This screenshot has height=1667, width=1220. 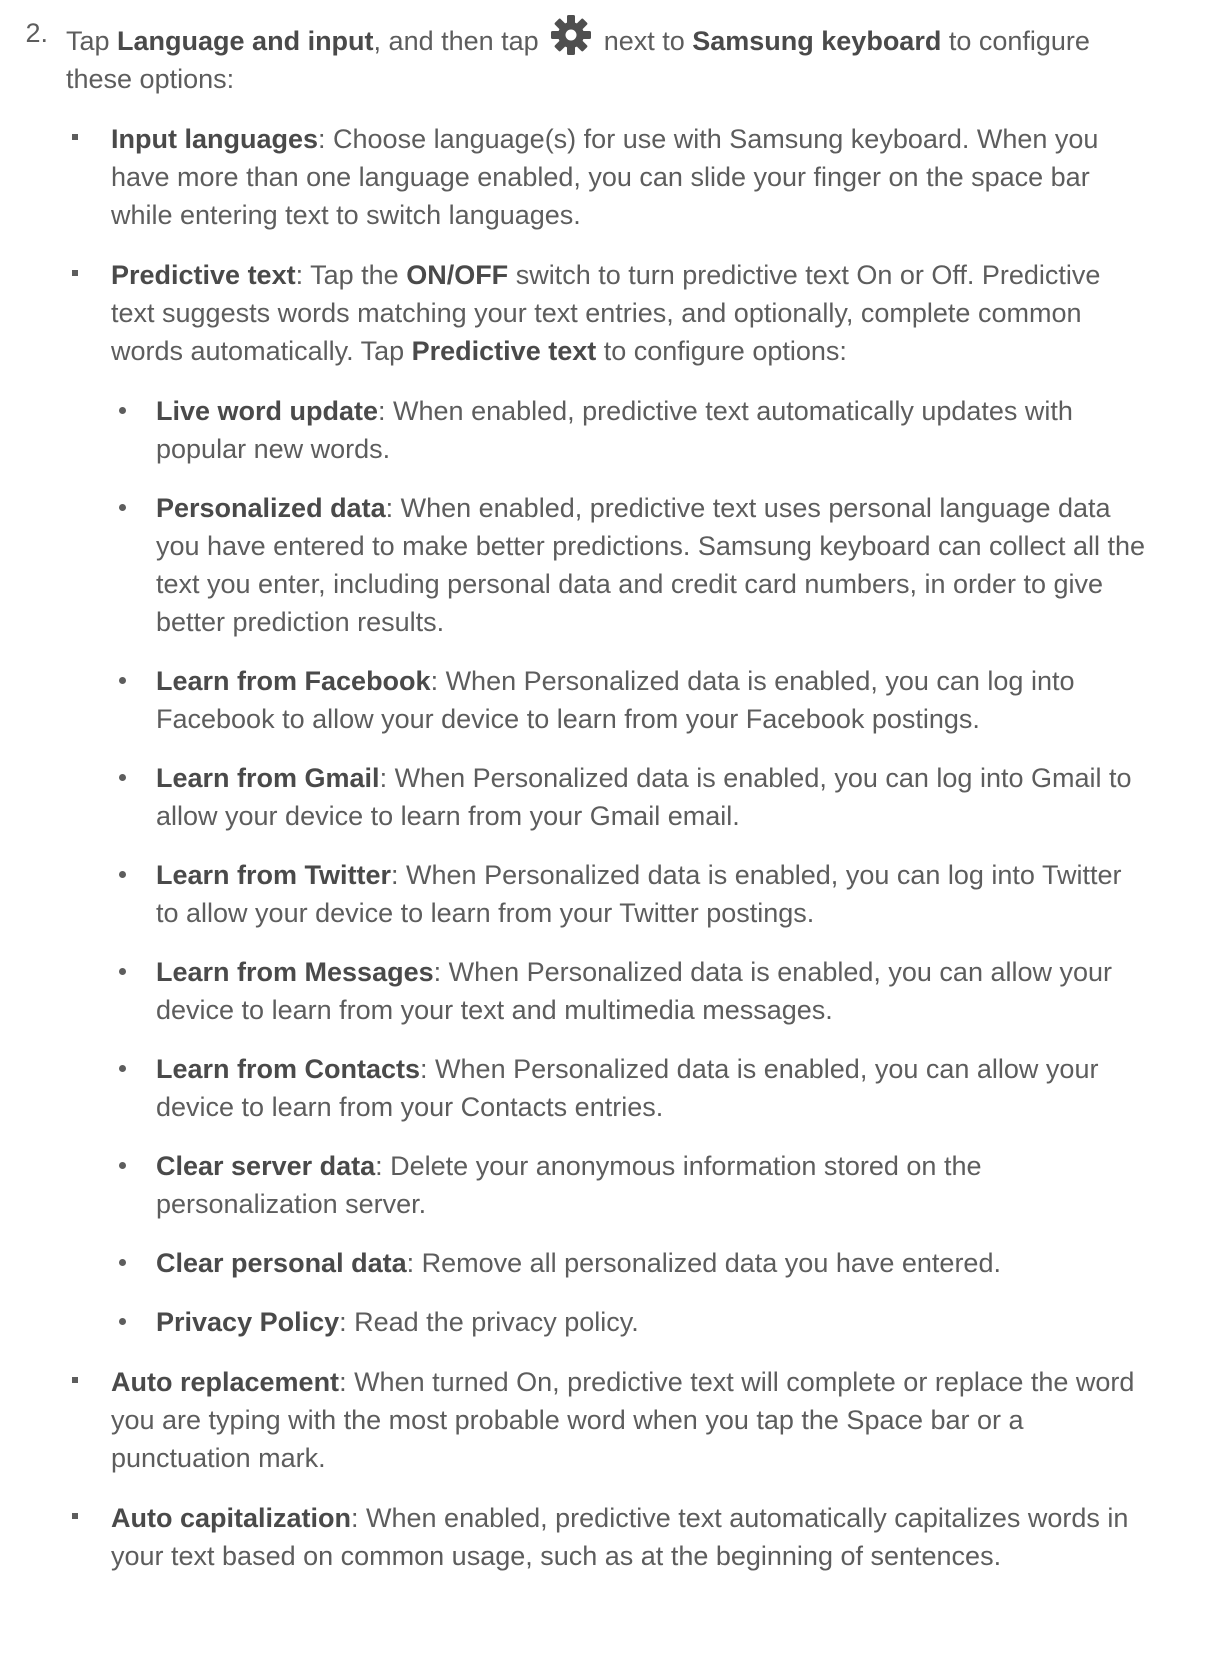 I want to click on gear-icon, so click(x=571, y=35).